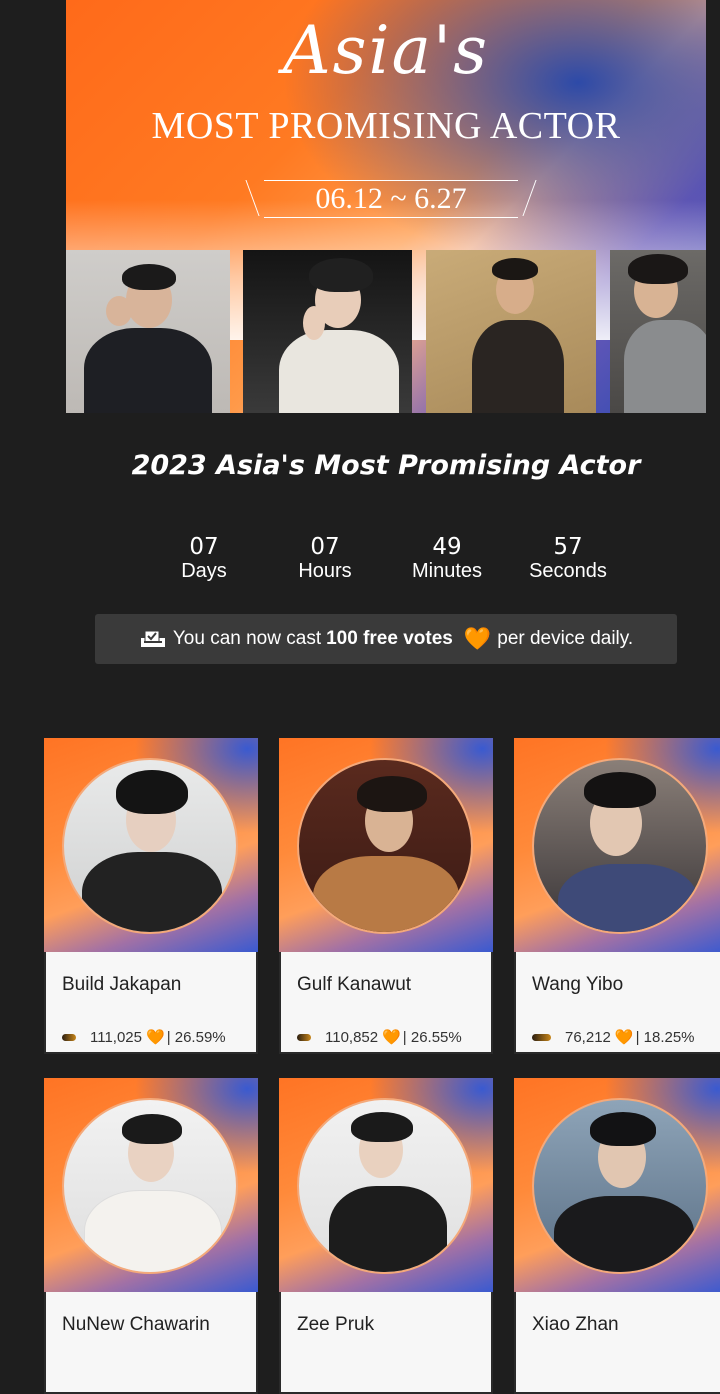  I want to click on candidate-name: Wang Yibo, so click(578, 984).